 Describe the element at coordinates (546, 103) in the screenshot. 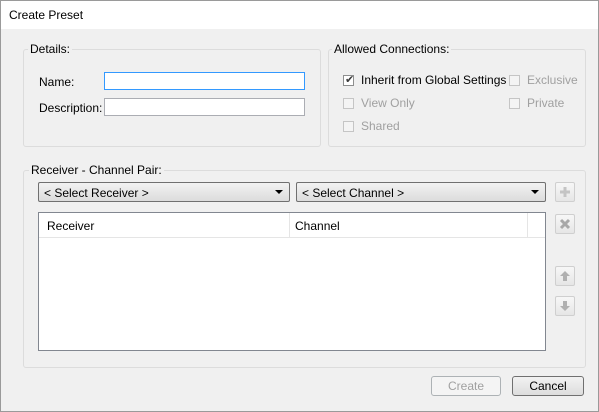

I see `private-label: Private` at that location.